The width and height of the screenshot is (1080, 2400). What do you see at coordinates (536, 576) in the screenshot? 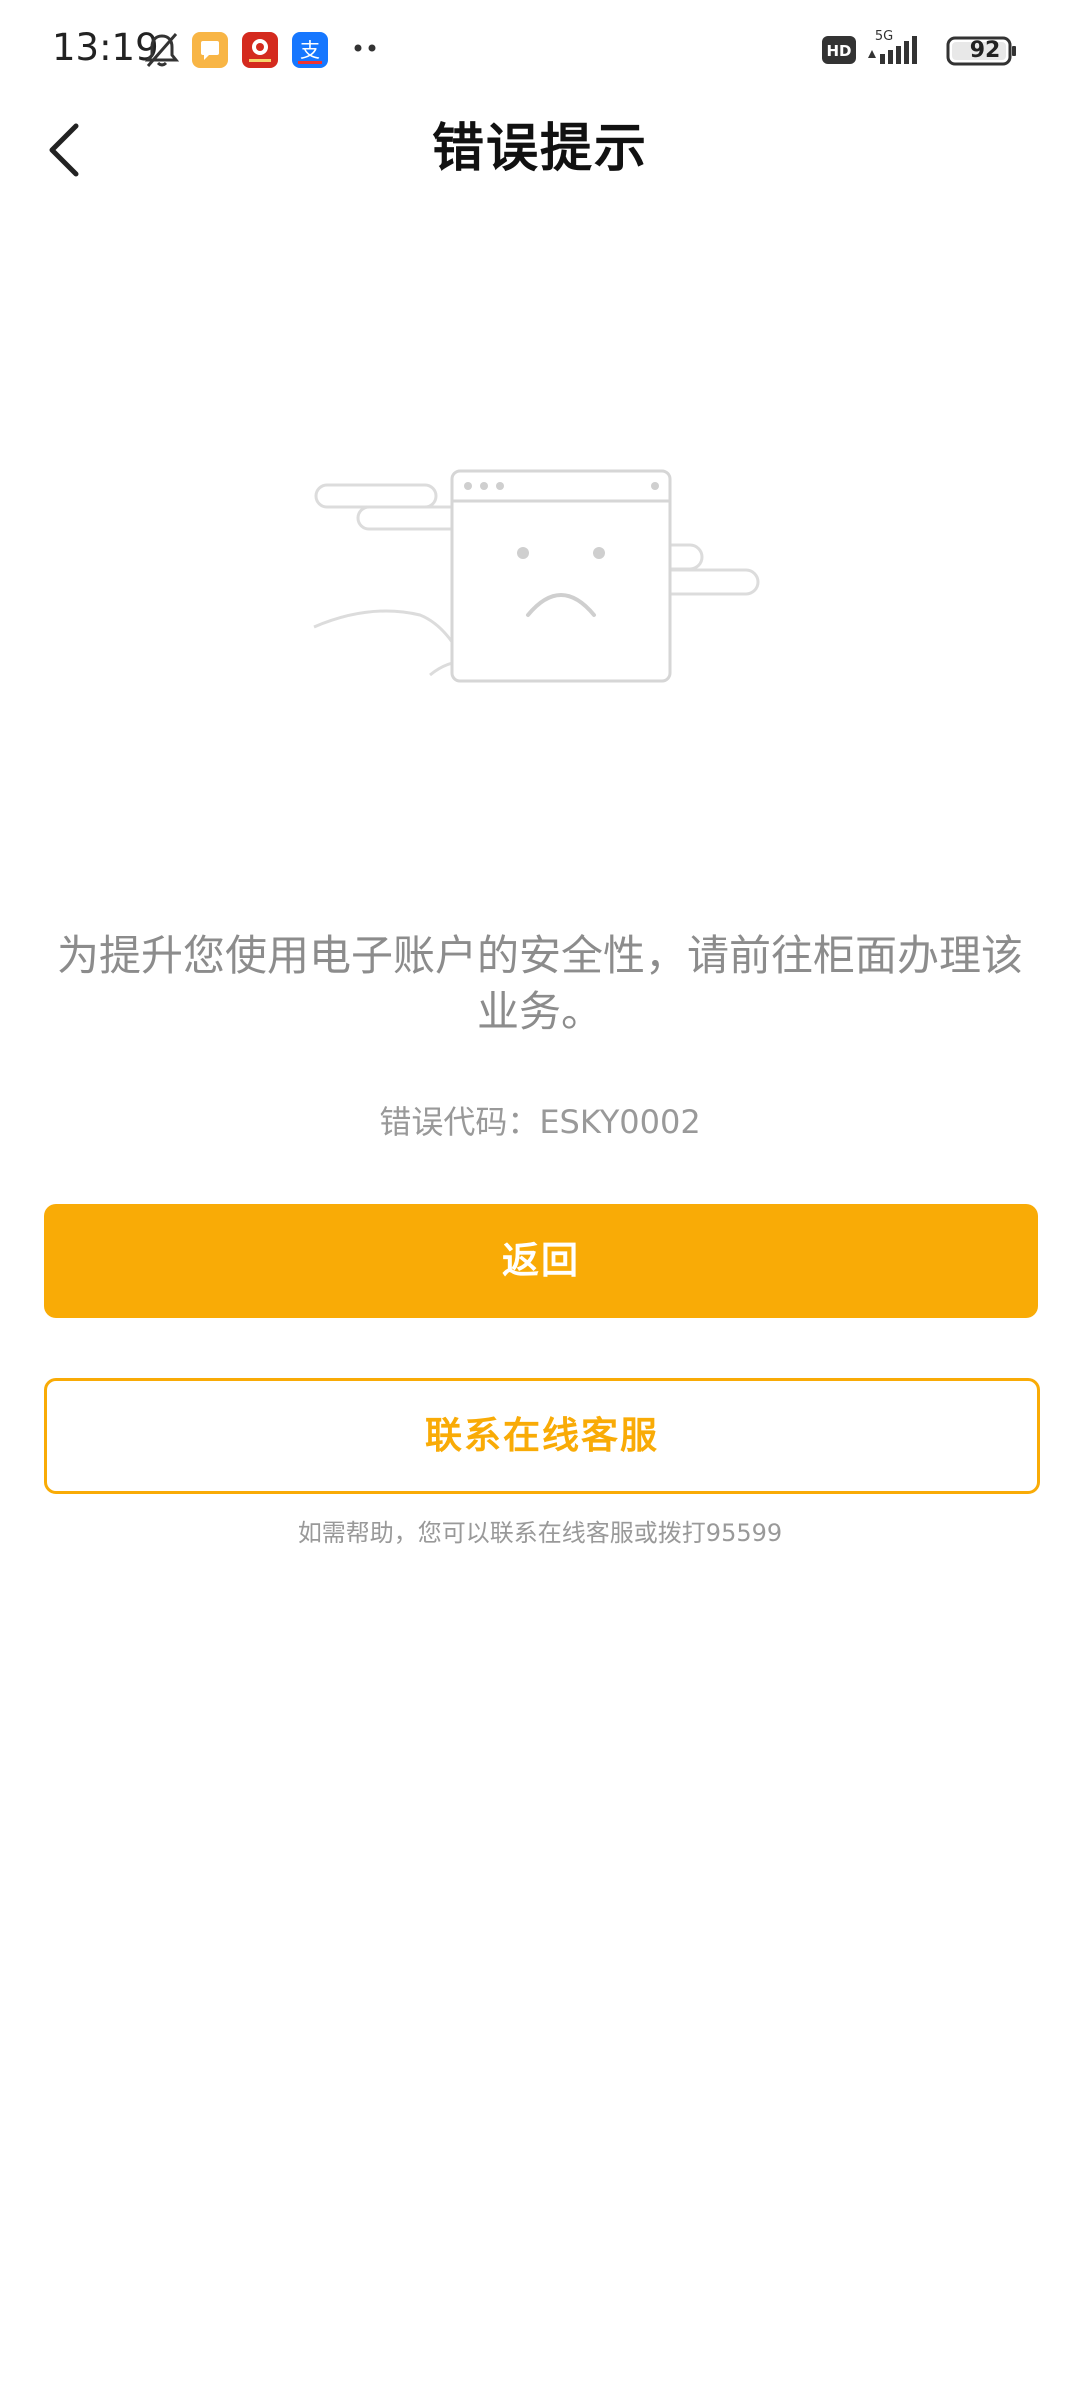
I see `sad-browser-illustration` at bounding box center [536, 576].